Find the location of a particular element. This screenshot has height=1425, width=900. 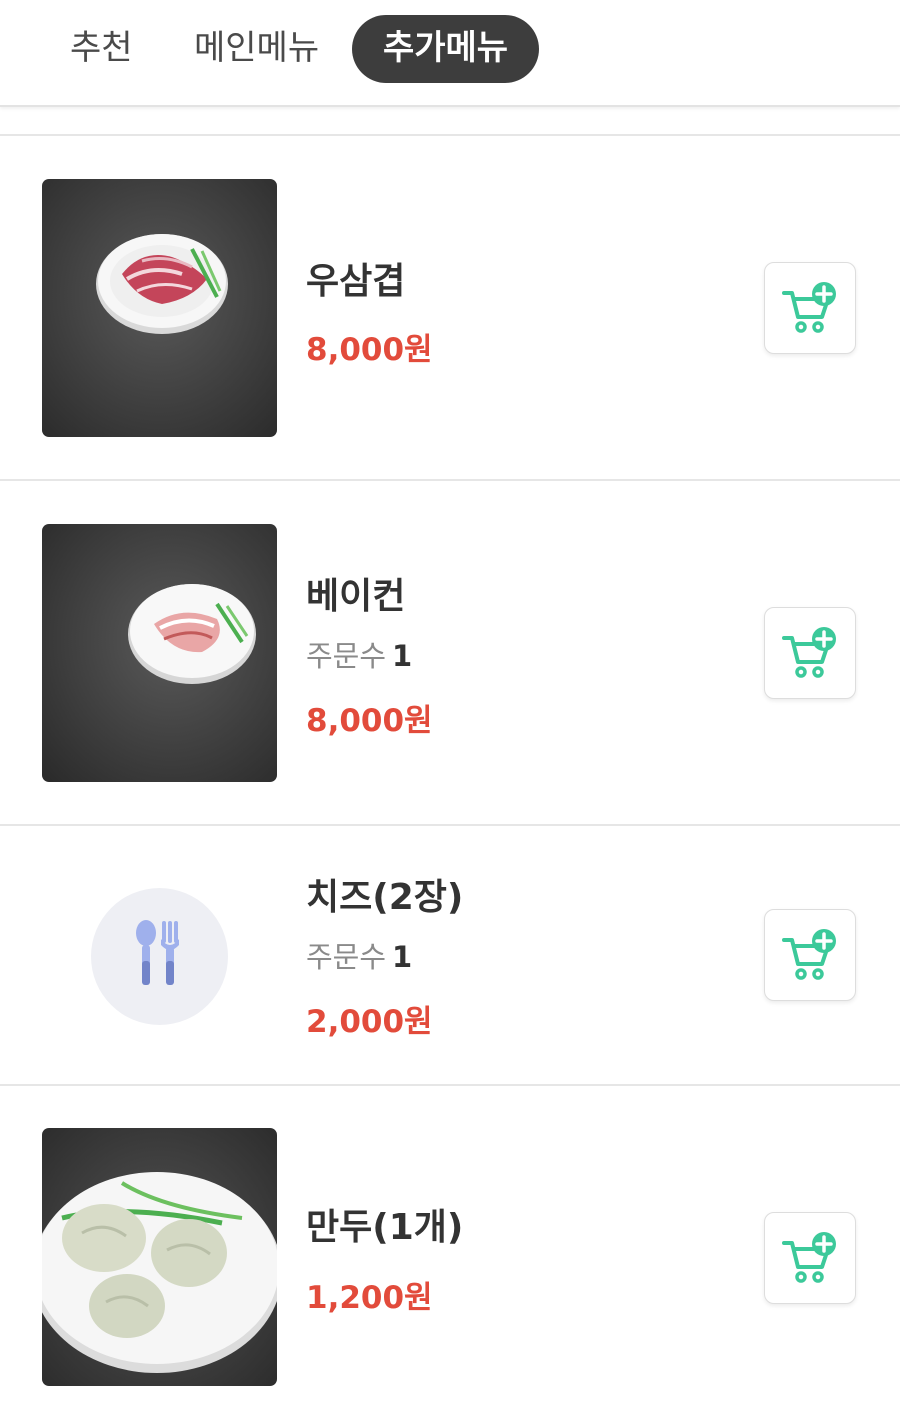

item-name: 만두(1개) is located at coordinates (385, 1227).